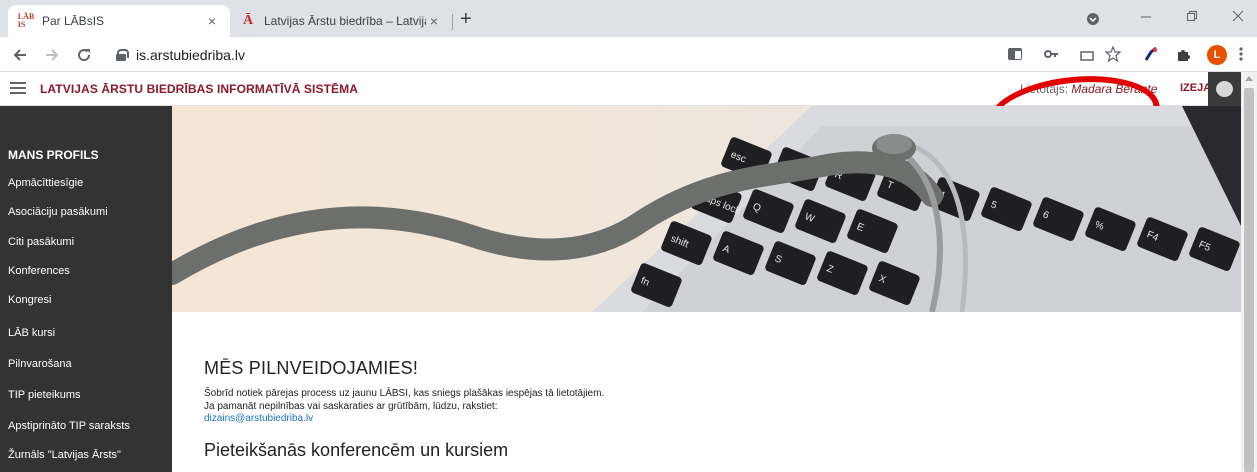  I want to click on close-window-icon, so click(1238, 16).